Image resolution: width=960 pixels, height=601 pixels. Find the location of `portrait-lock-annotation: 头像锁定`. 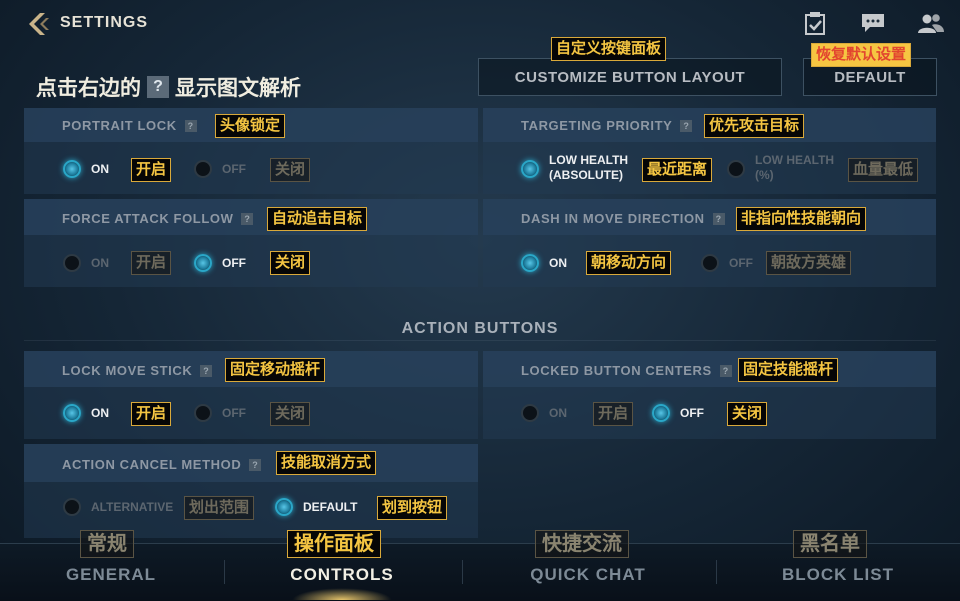

portrait-lock-annotation: 头像锁定 is located at coordinates (250, 126).